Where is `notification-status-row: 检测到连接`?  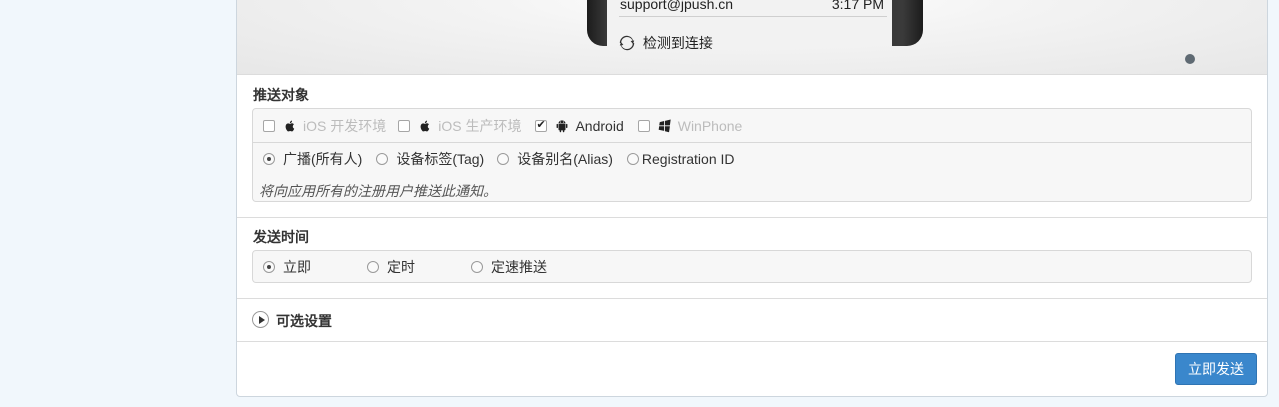 notification-status-row: 检测到连接 is located at coordinates (666, 43).